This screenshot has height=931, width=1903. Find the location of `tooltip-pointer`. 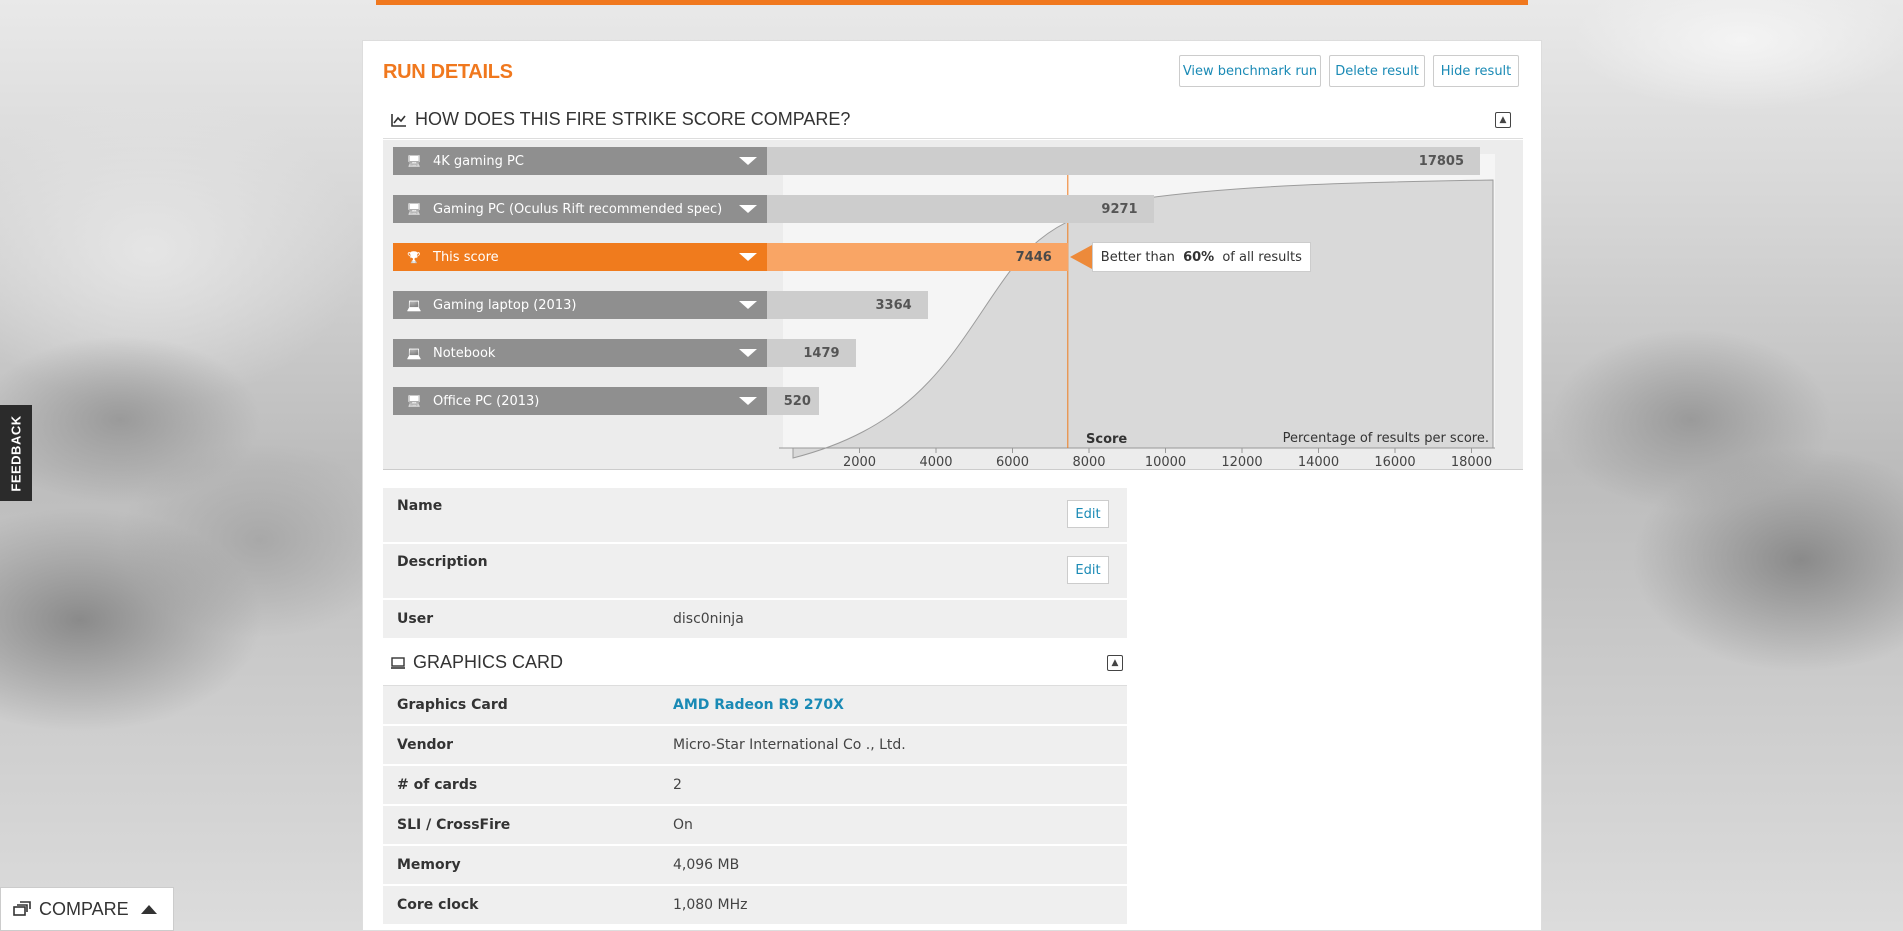

tooltip-pointer is located at coordinates (1080, 257).